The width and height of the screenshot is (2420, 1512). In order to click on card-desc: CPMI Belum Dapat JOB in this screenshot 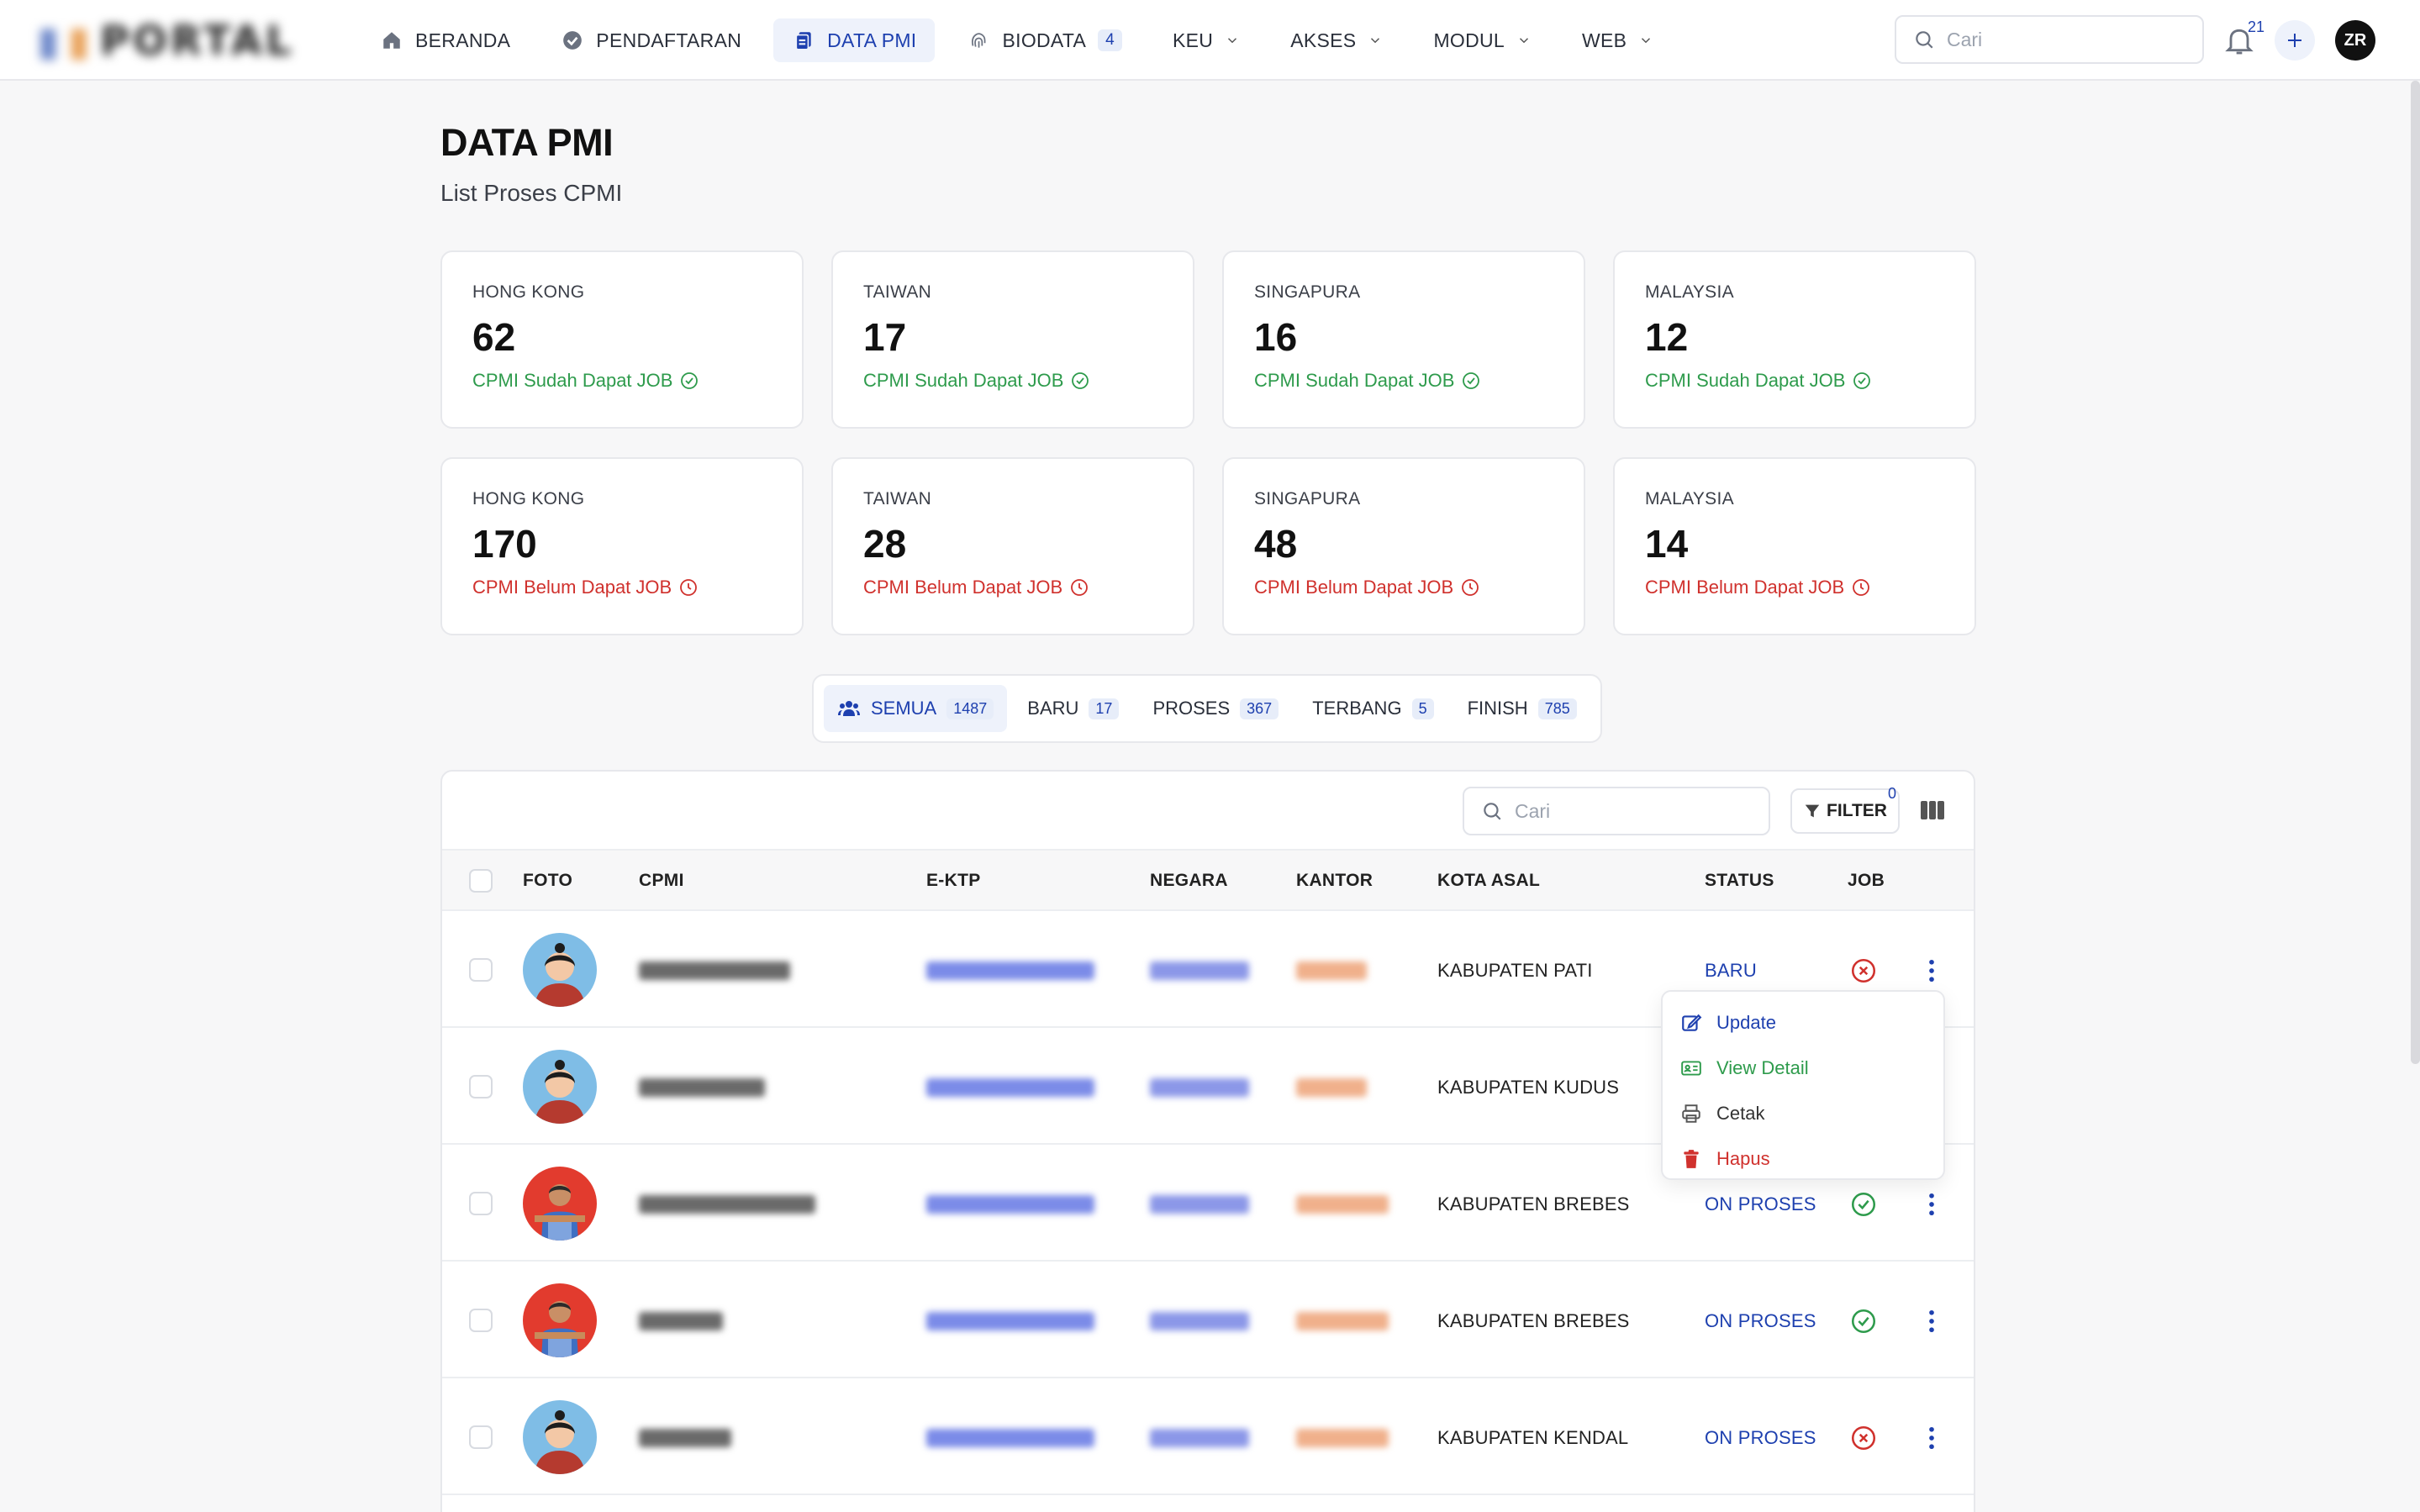, I will do `click(1809, 587)`.